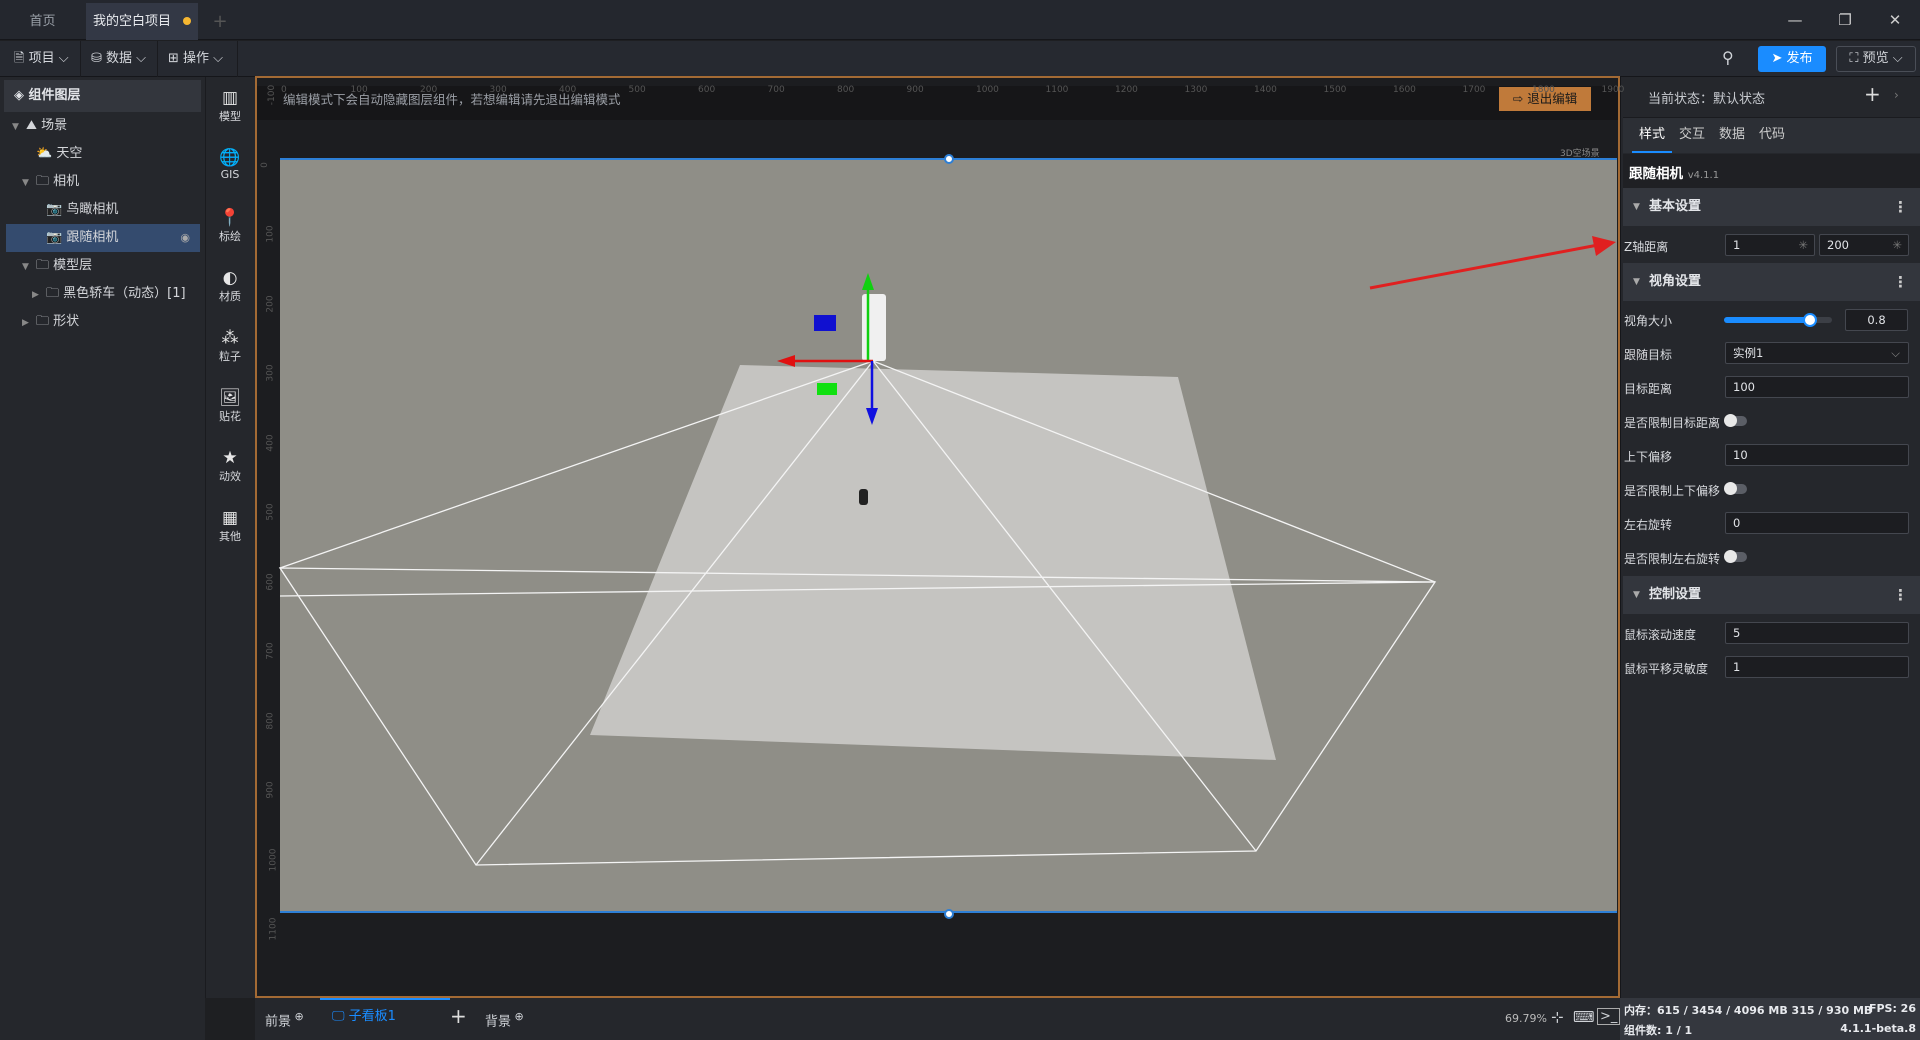  I want to click on ruler-x-tick: 1300, so click(1196, 90).